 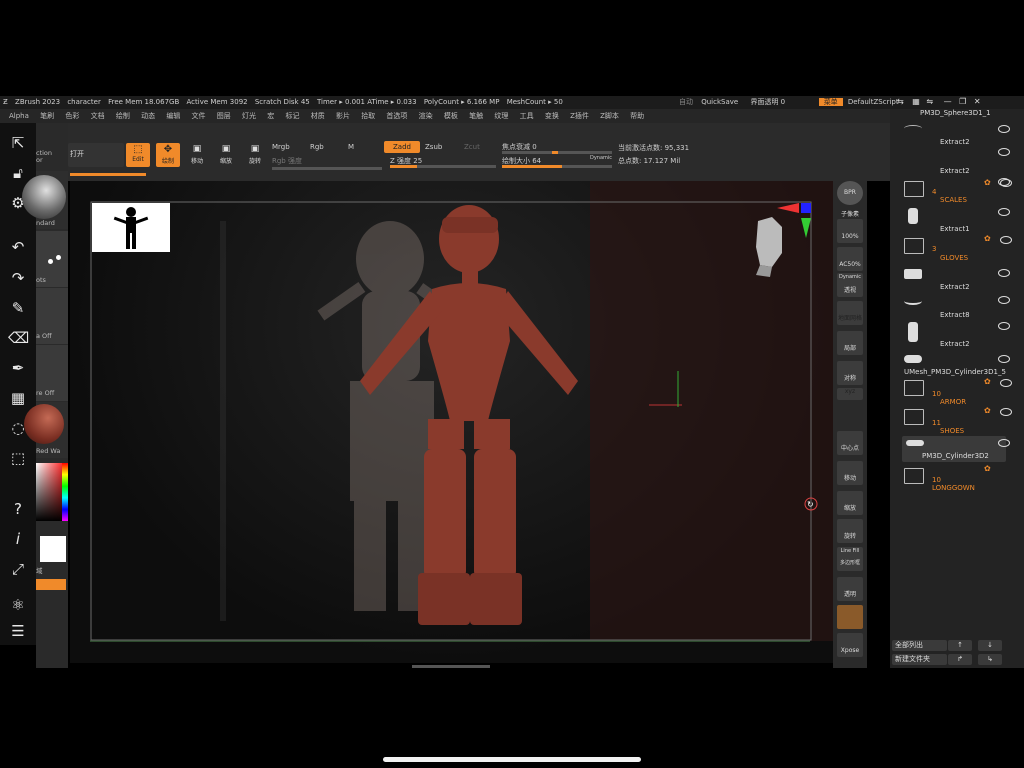 I want to click on menu-item: 变换, so click(x=552, y=116).